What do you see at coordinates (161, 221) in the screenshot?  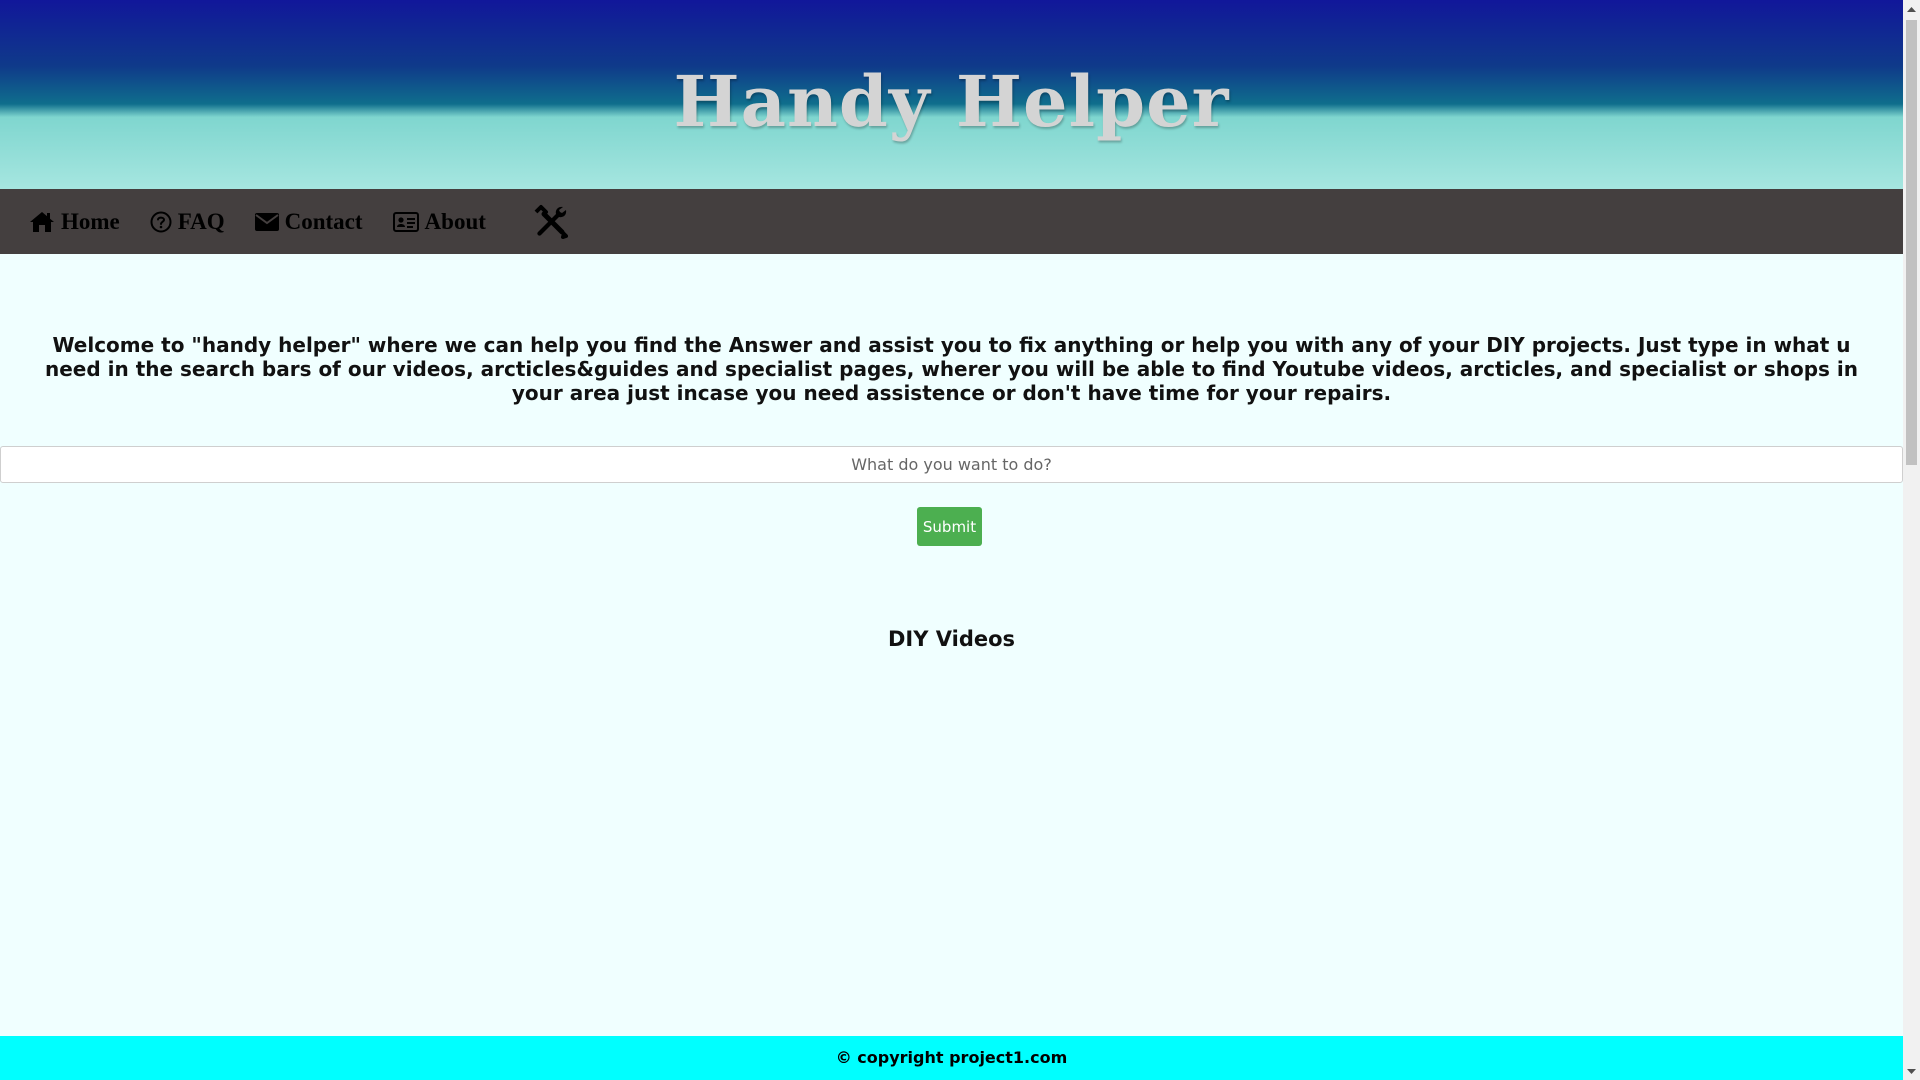 I see `question-circle-icon` at bounding box center [161, 221].